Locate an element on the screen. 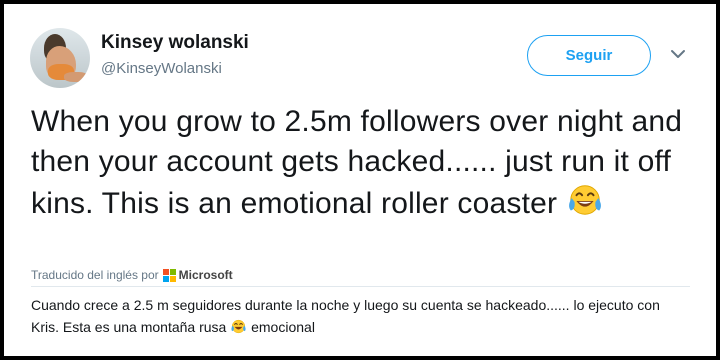  follow-button: Seguir is located at coordinates (589, 55).